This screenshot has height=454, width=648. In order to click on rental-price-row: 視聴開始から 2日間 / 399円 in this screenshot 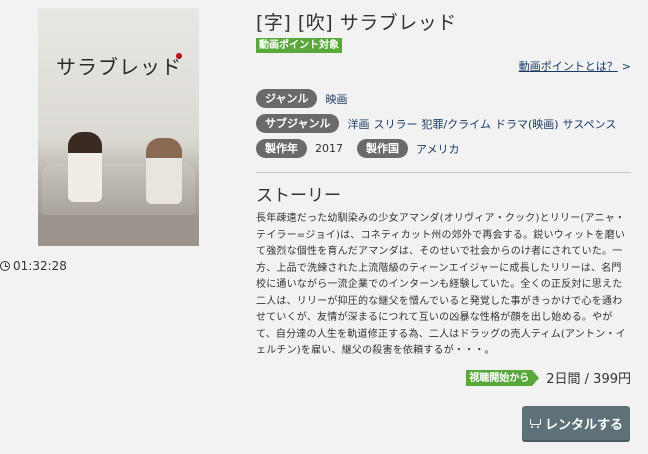, I will do `click(548, 377)`.